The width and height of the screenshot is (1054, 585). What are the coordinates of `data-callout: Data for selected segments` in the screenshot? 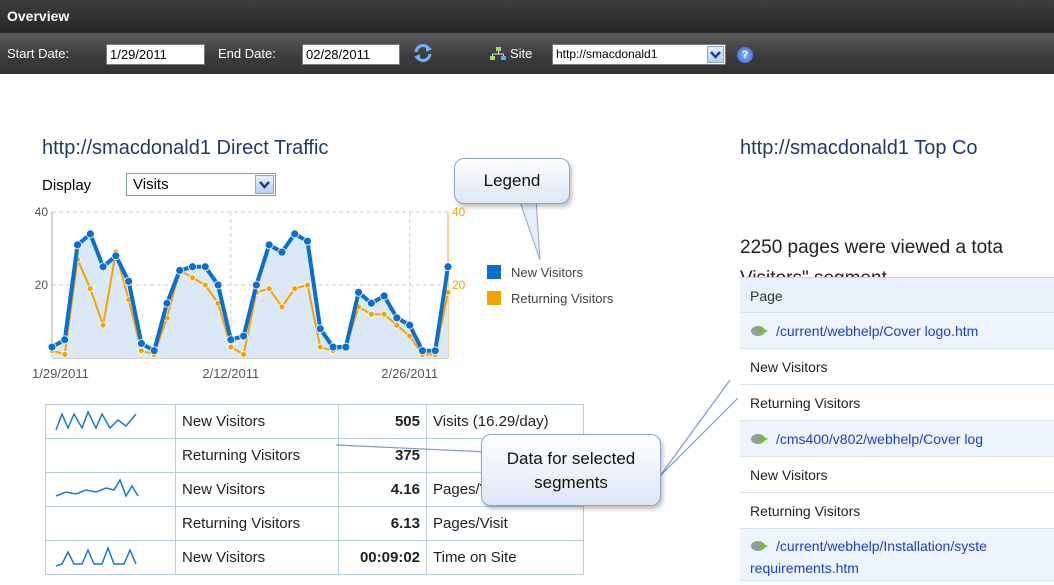 It's located at (571, 470).